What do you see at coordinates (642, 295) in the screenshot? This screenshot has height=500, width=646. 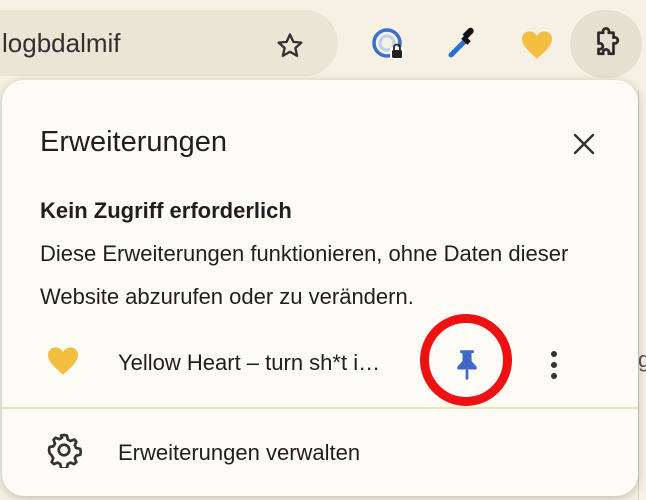 I see `background-page-edge` at bounding box center [642, 295].